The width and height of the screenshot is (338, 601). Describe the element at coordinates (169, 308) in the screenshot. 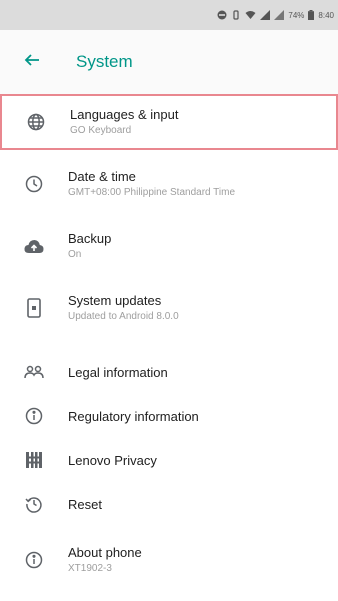

I see `list-item-system-updates: System updates Updated to Android 8.0.0` at that location.